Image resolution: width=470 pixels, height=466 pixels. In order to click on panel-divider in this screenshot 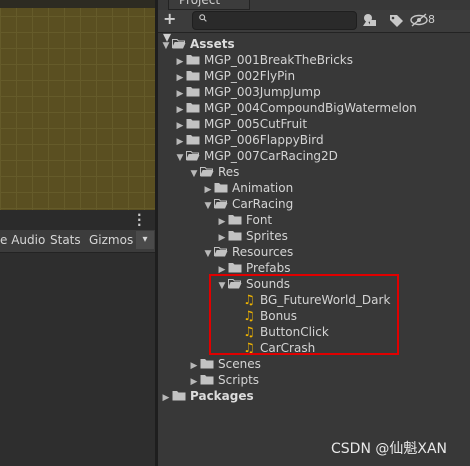, I will do `click(77, 220)`.